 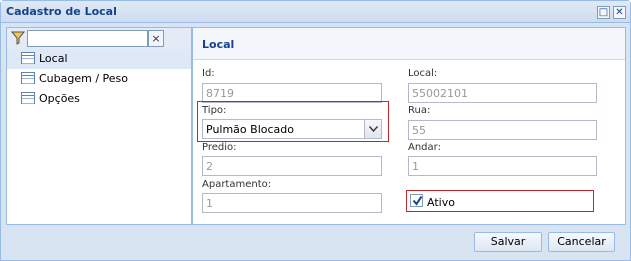 I want to click on rua-field: 55, so click(x=502, y=130).